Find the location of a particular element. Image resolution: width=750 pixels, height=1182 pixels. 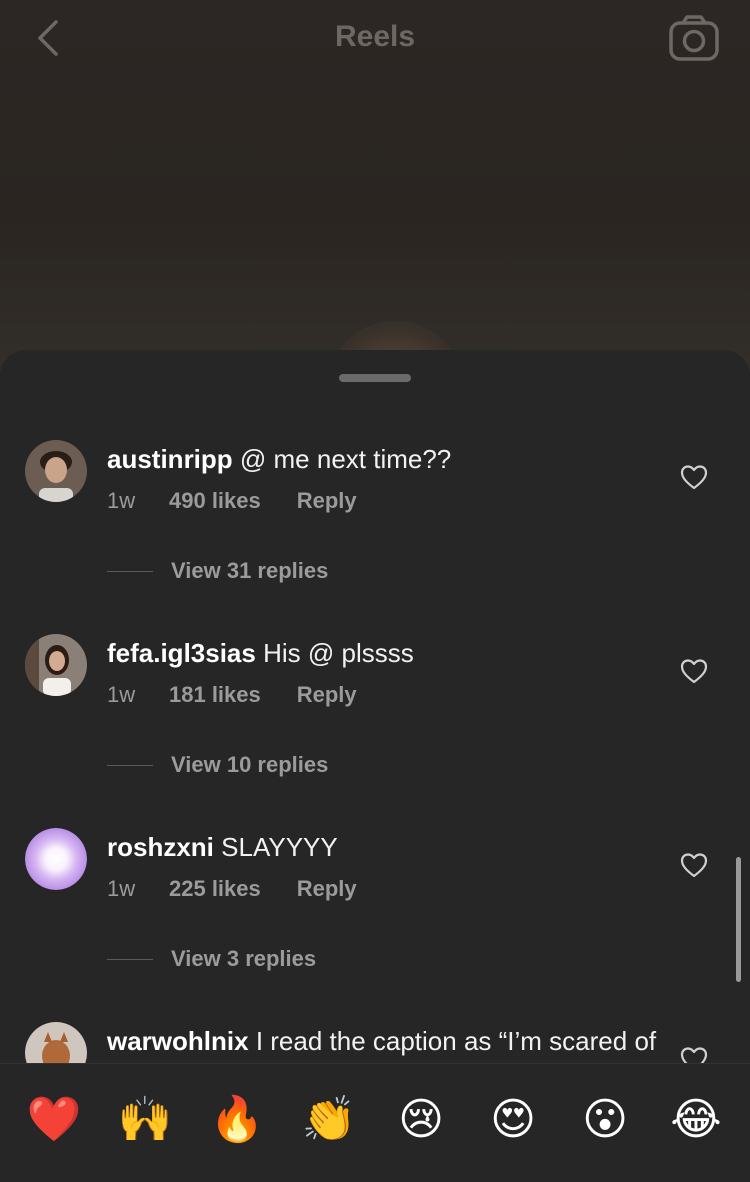

comment-meta: 1w 225 likes Reply is located at coordinates (232, 889).